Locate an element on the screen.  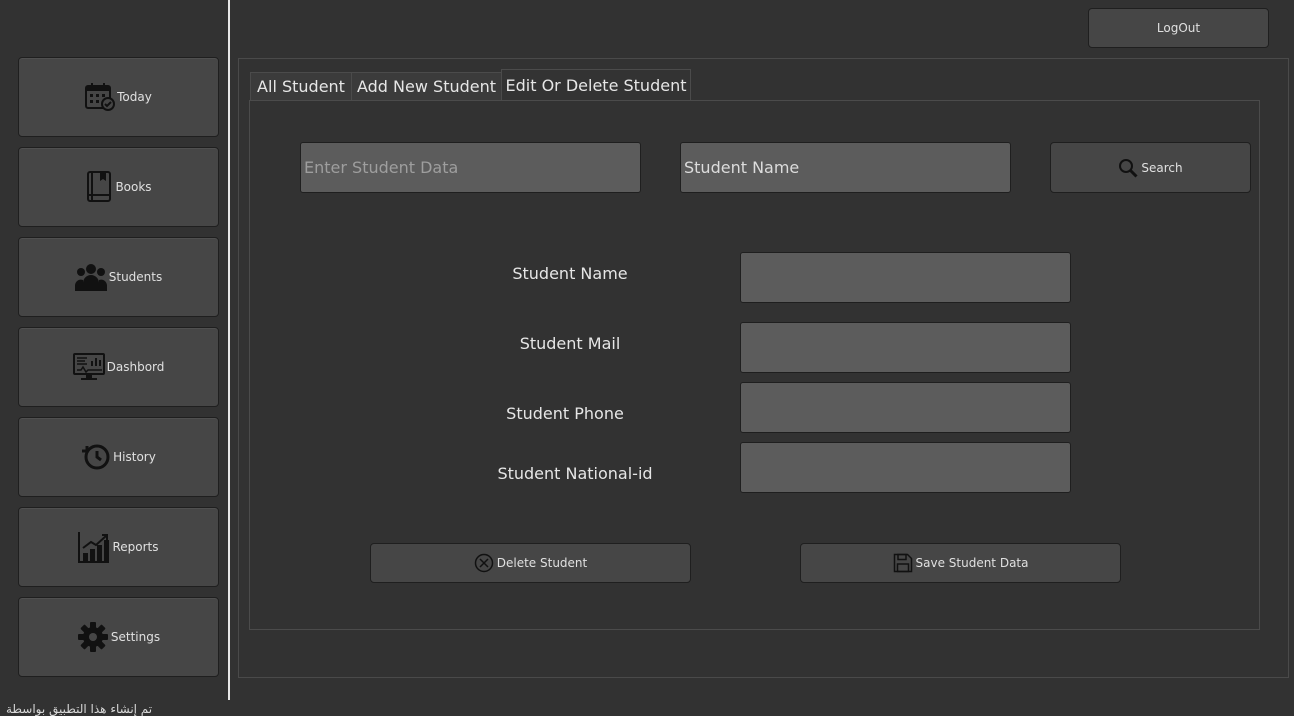
student-mail-label: Student Mail is located at coordinates (570, 343).